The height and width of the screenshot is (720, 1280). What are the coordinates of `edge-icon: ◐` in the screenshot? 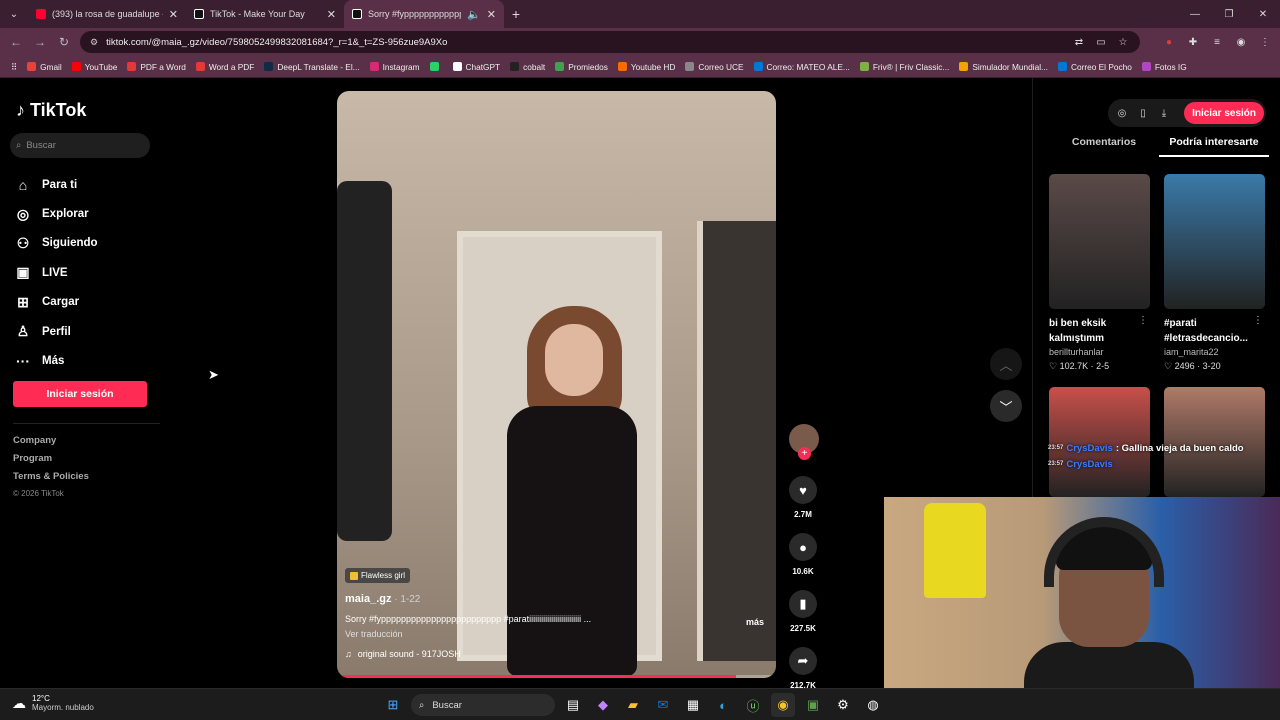 It's located at (723, 705).